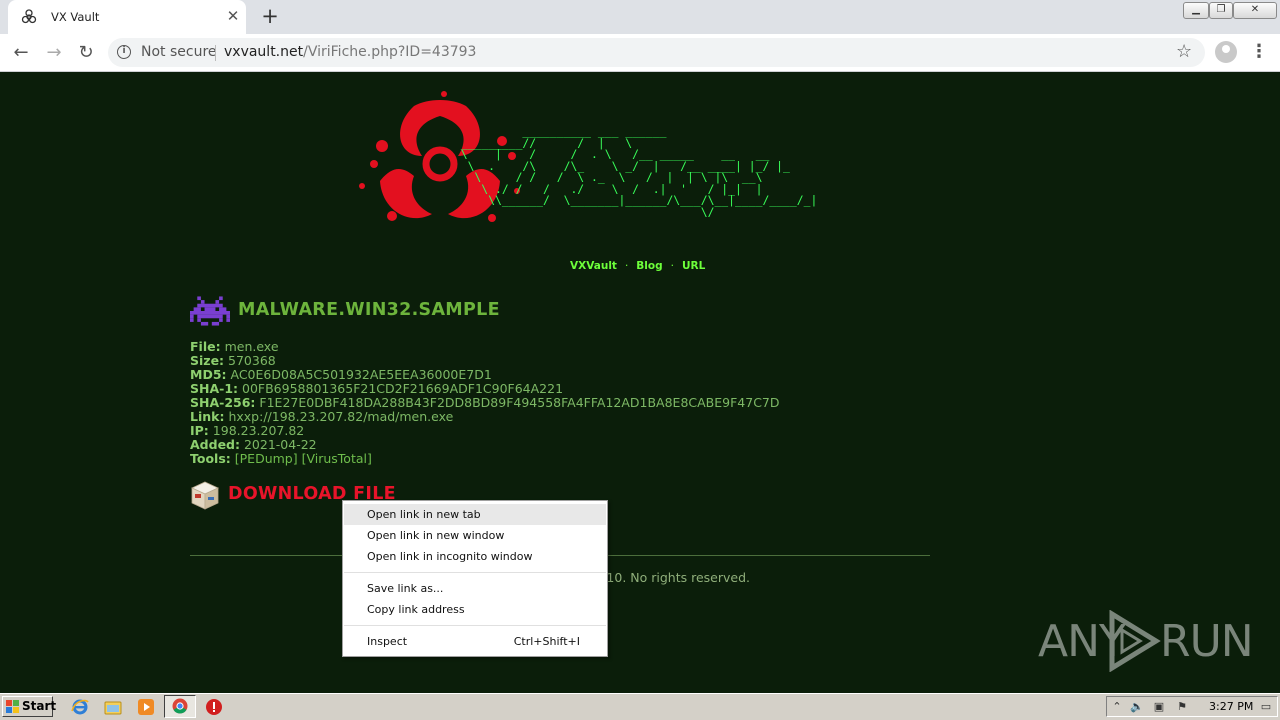 Image resolution: width=1280 pixels, height=720 pixels. I want to click on menu-open-new-window: Open link in new window, so click(475, 535).